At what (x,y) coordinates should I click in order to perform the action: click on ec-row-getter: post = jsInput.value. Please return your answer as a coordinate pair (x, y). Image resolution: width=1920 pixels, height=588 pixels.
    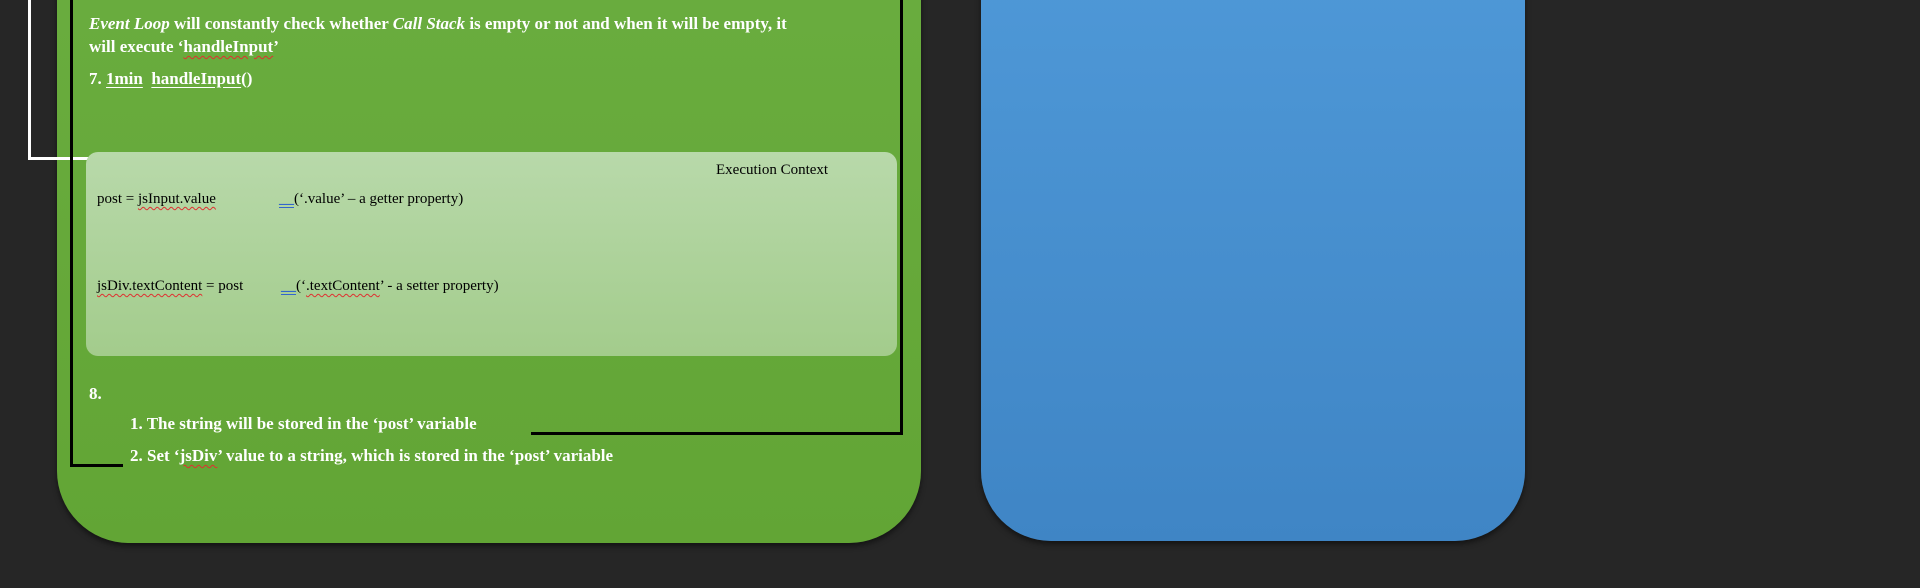
    Looking at the image, I should click on (156, 199).